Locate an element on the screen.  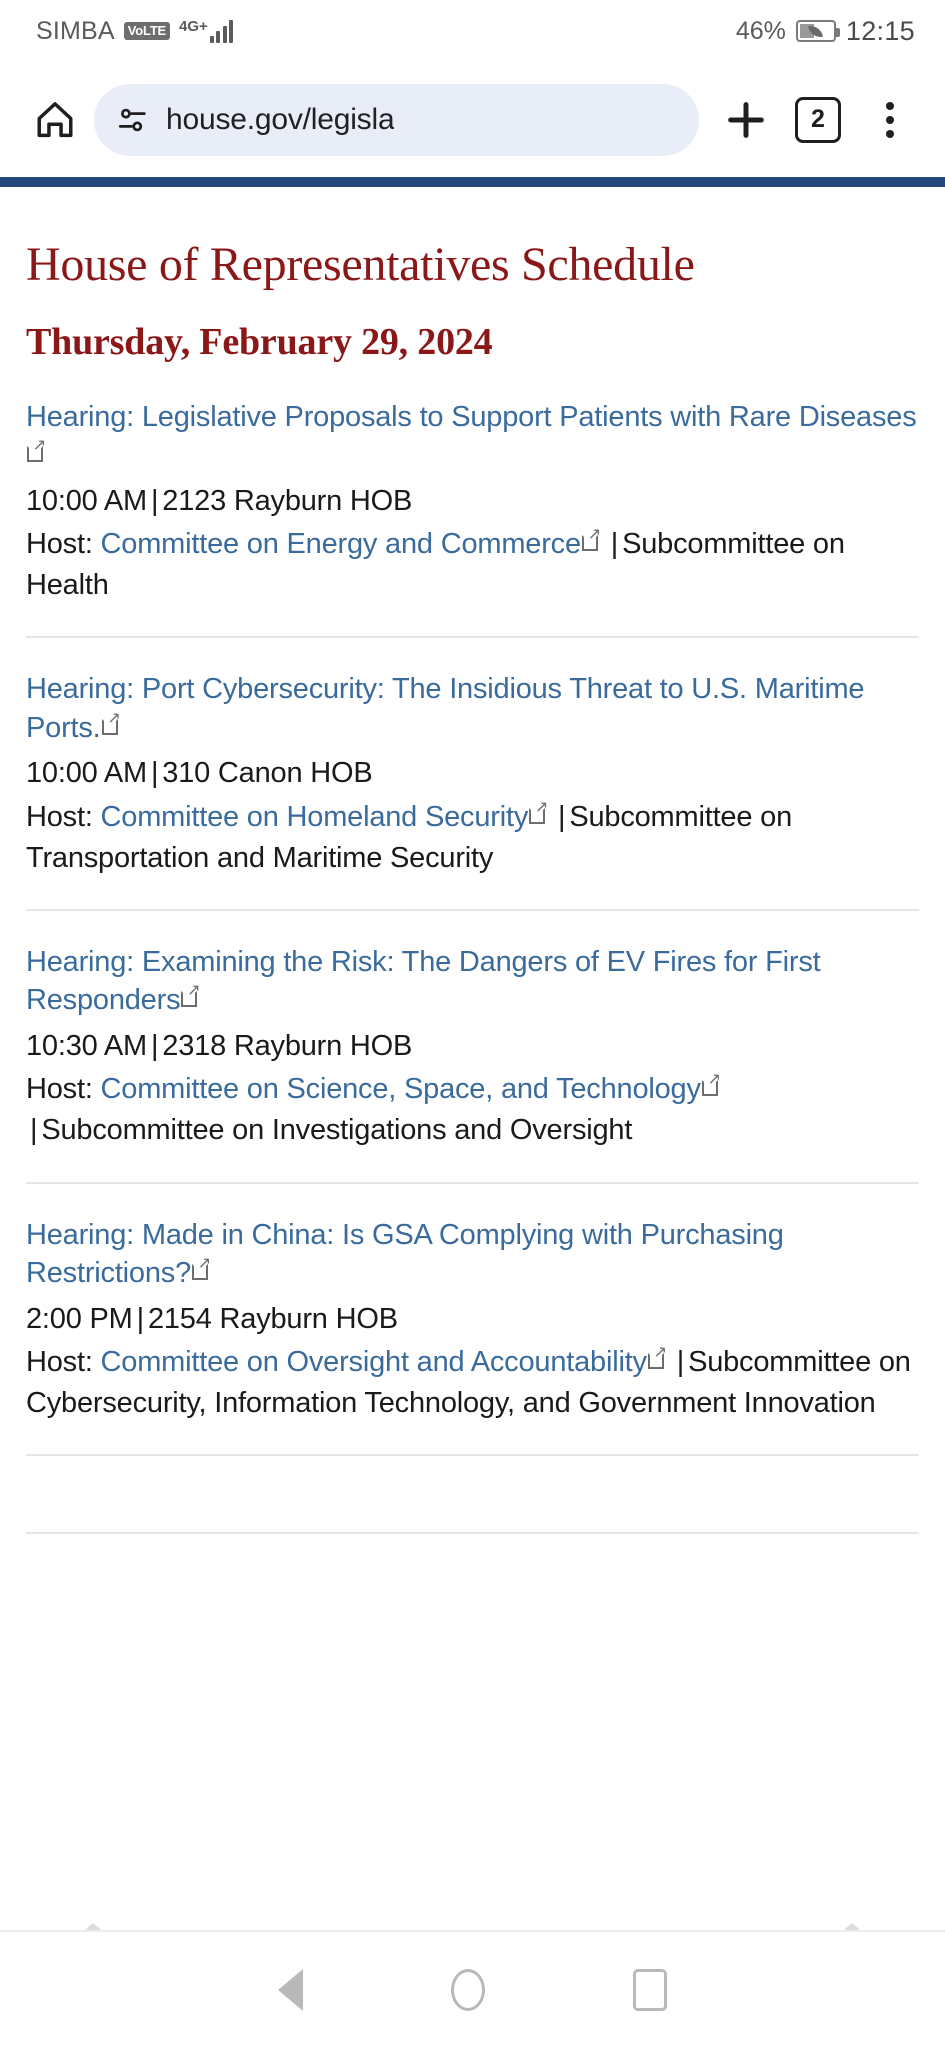
event-location: 2318 Rayburn HOB is located at coordinates (287, 1046).